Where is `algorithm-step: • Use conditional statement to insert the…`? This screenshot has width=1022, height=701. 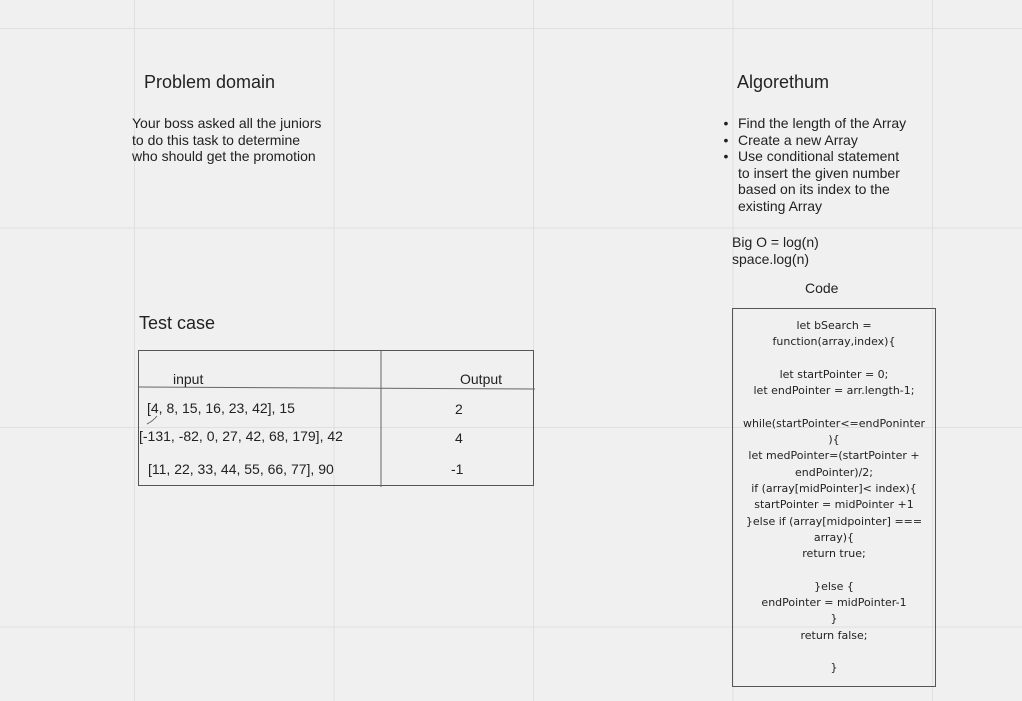 algorithm-step: • Use conditional statement to insert the… is located at coordinates (827, 181).